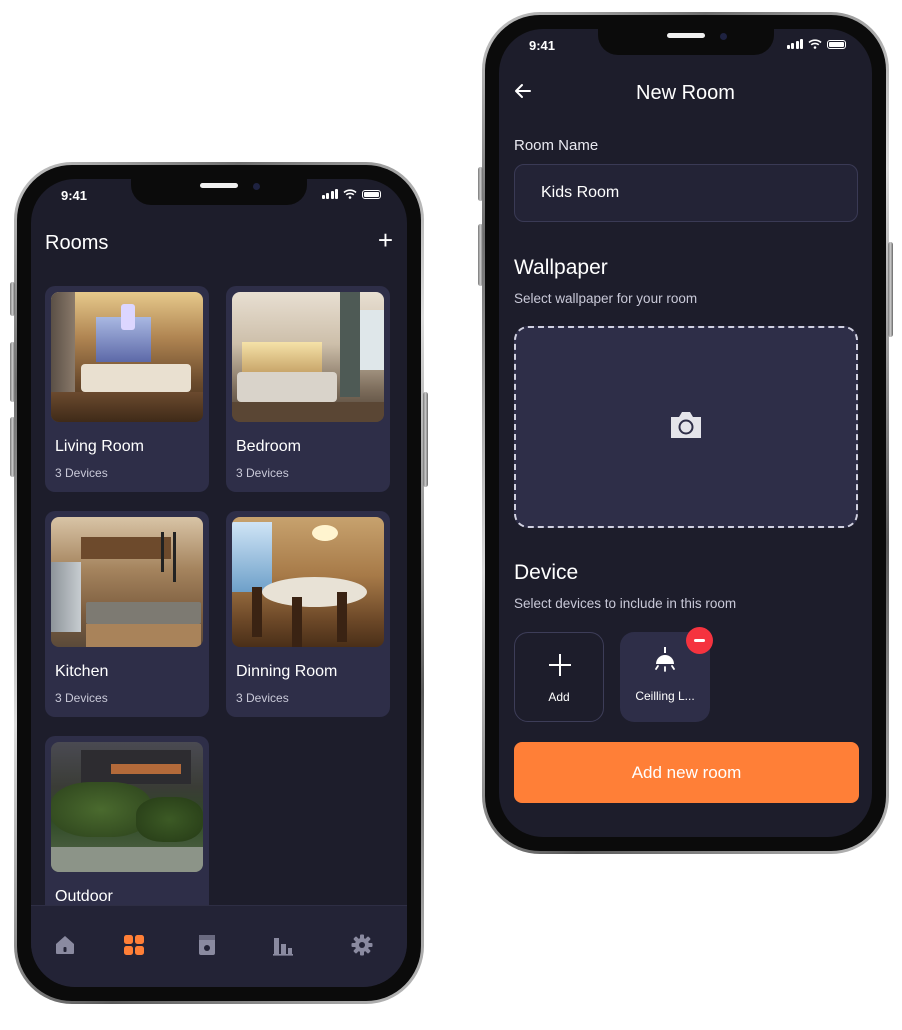  Describe the element at coordinates (287, 671) in the screenshot. I see `room-name: Dinning Room` at that location.